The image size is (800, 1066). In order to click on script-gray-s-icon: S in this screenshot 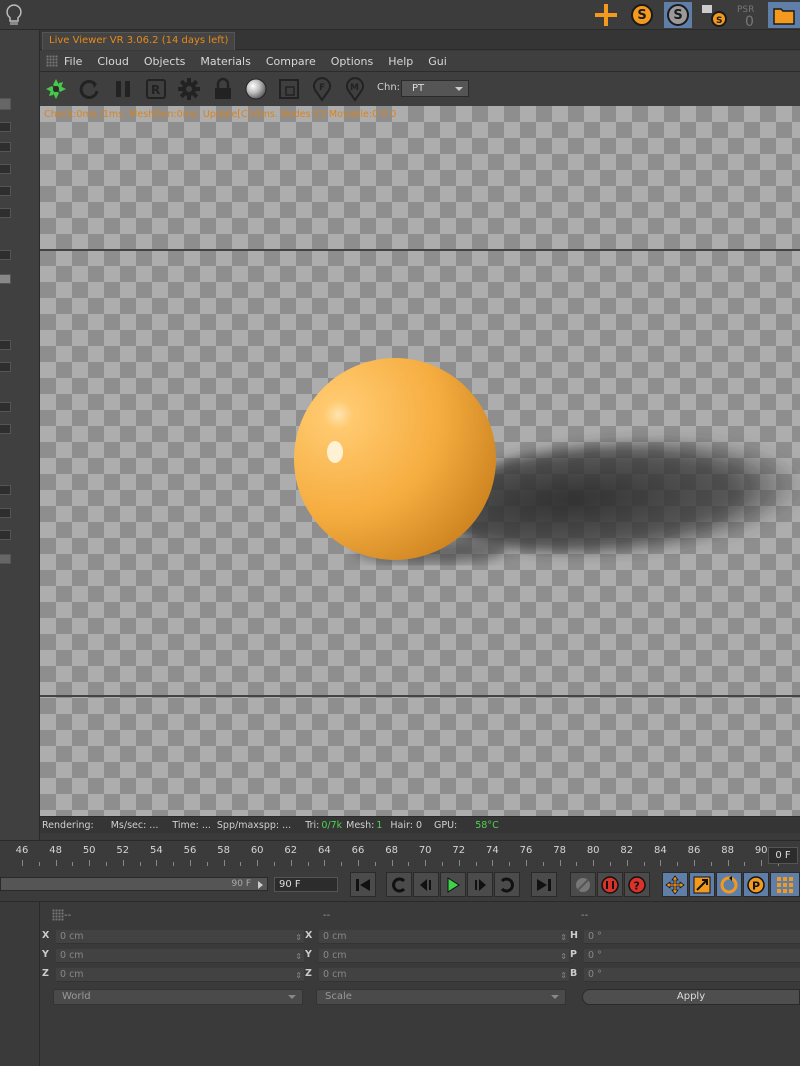, I will do `click(678, 15)`.